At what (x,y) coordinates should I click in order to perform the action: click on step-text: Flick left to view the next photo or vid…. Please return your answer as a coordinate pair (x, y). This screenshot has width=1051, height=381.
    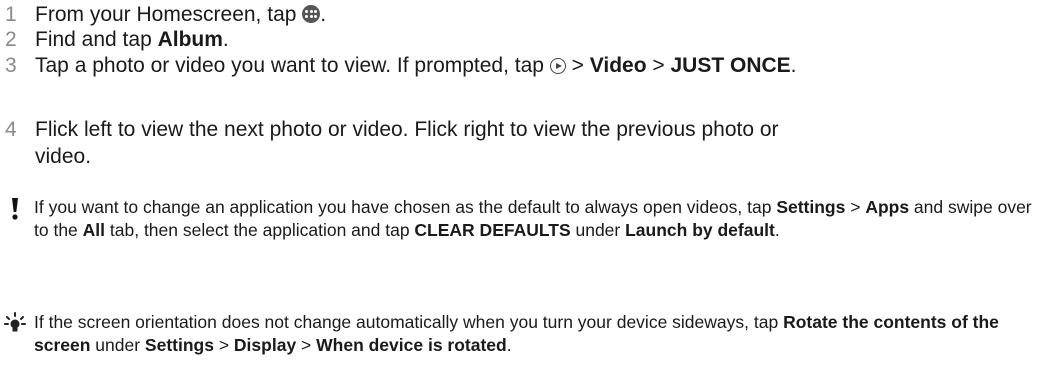
    Looking at the image, I should click on (407, 143).